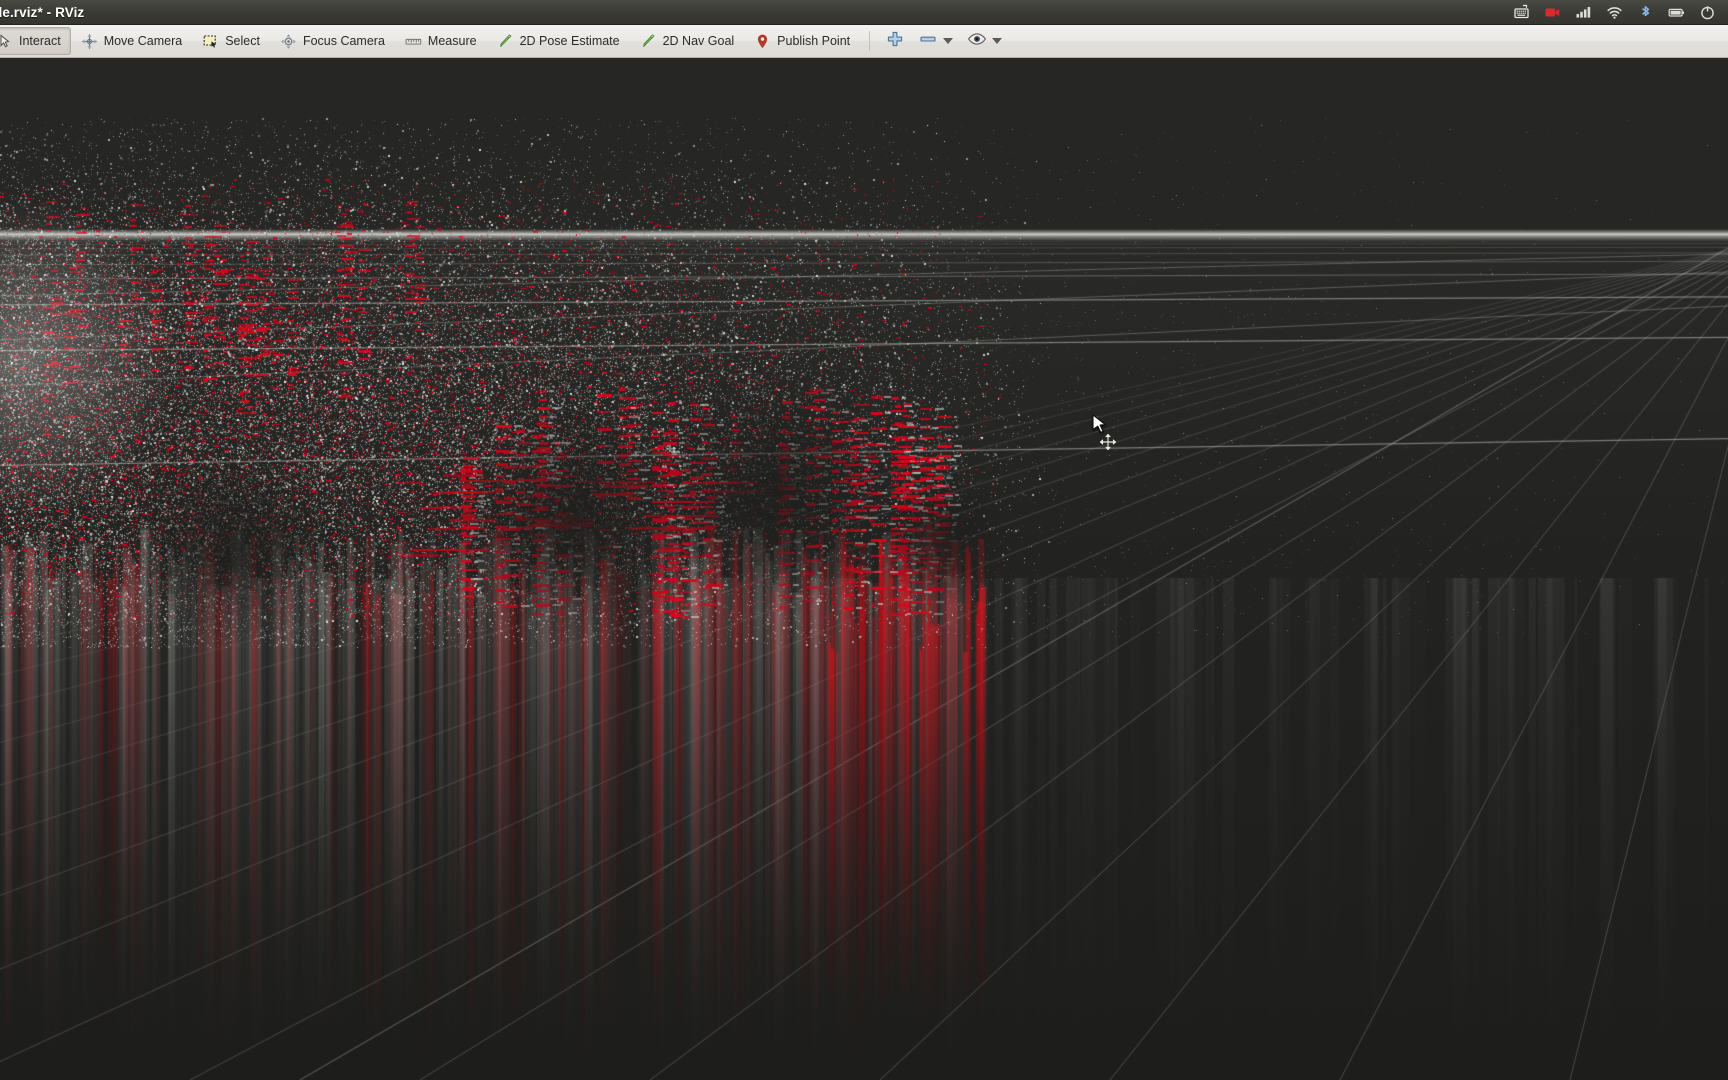  What do you see at coordinates (452, 41) in the screenshot?
I see `tool-label: Measure` at bounding box center [452, 41].